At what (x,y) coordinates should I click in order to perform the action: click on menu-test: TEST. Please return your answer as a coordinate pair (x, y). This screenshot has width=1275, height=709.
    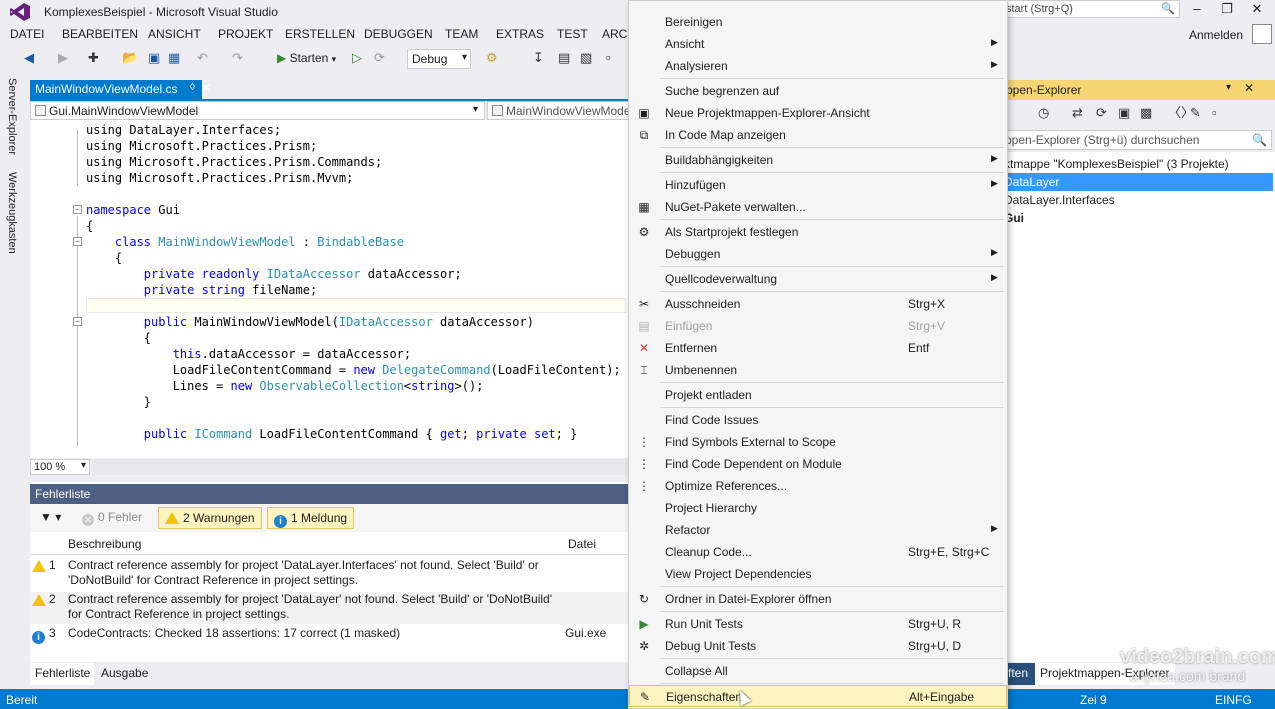
    Looking at the image, I should click on (572, 34).